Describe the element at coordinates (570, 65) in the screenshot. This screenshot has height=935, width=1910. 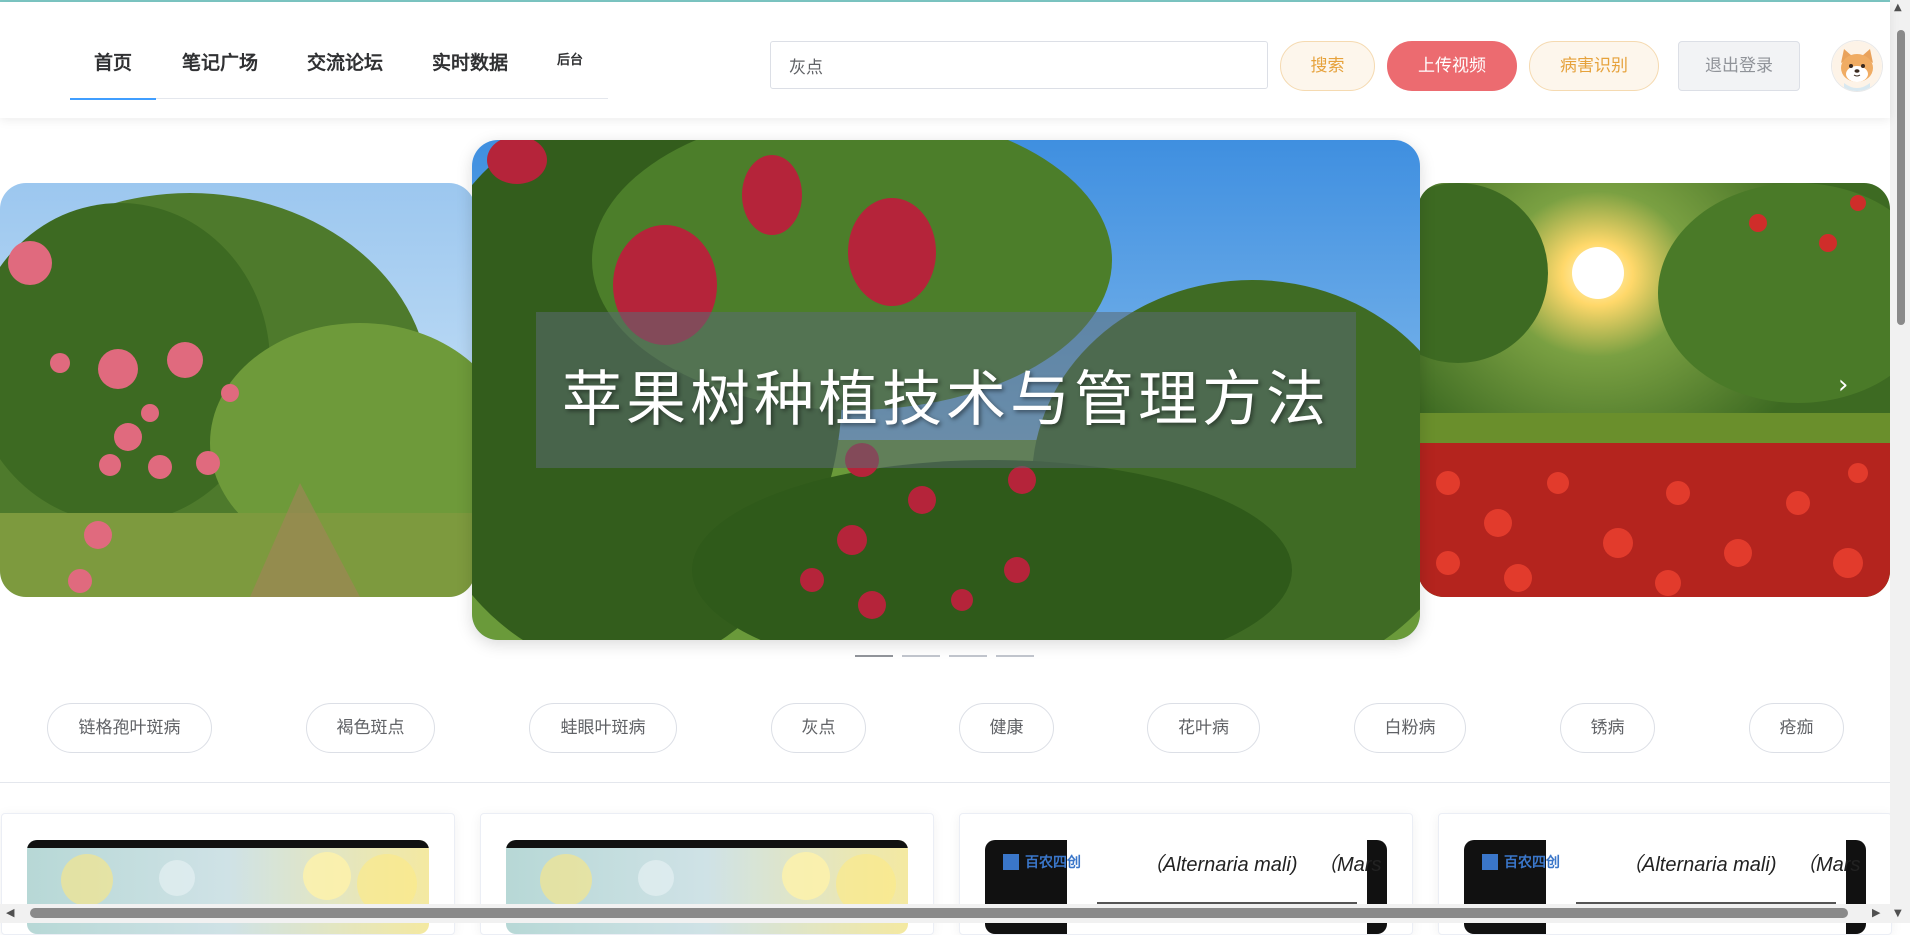
I see `nav-admin: 后台` at that location.